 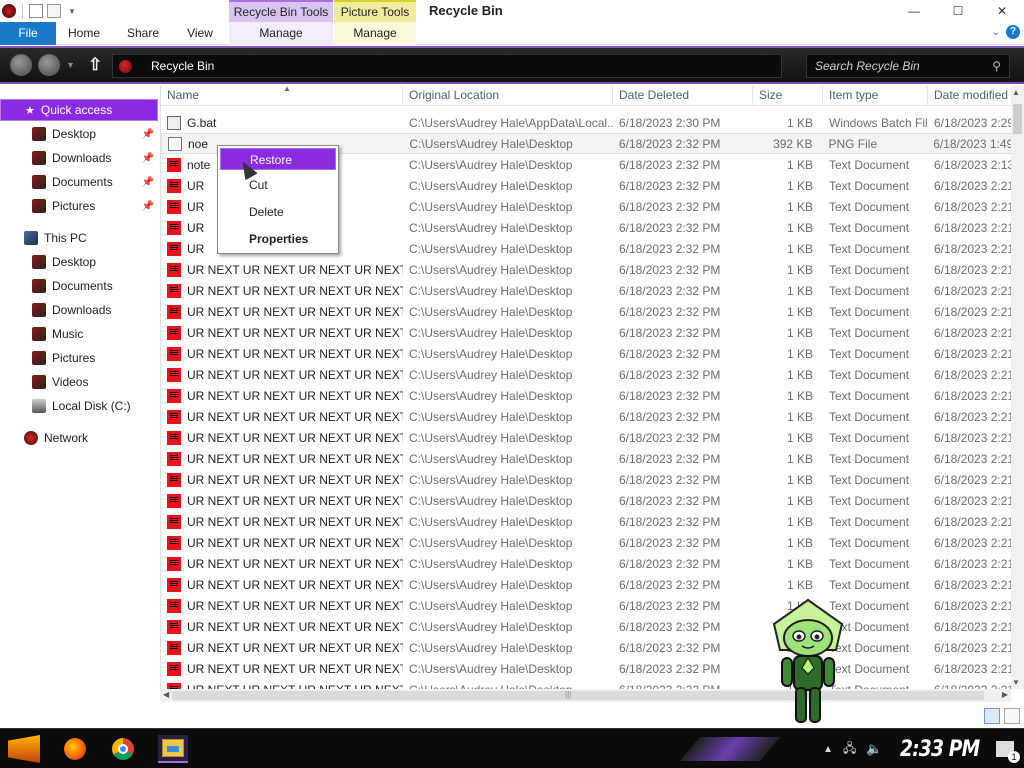 What do you see at coordinates (21, 65) in the screenshot?
I see `back-button` at bounding box center [21, 65].